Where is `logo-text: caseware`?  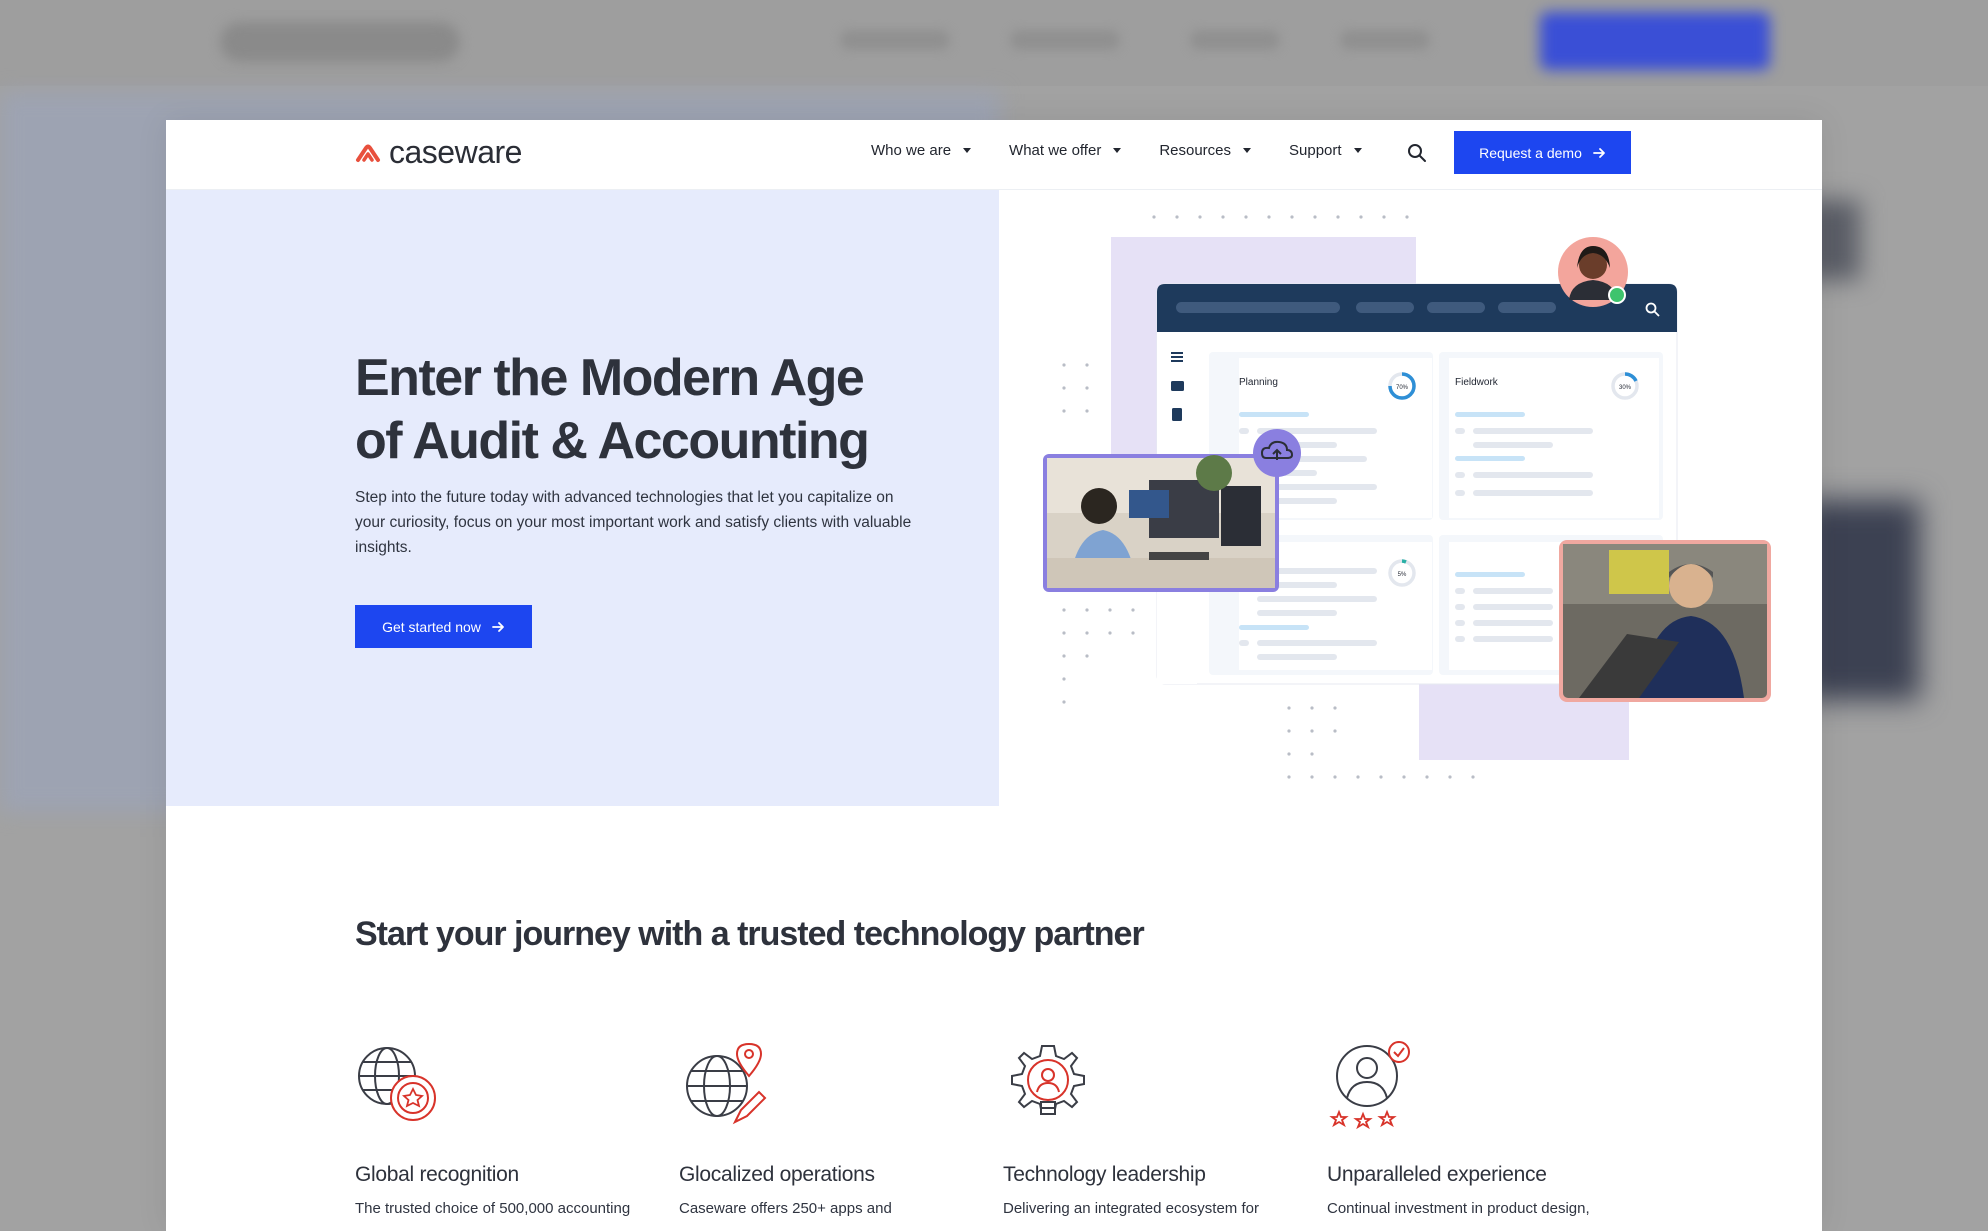
logo-text: caseware is located at coordinates (455, 152).